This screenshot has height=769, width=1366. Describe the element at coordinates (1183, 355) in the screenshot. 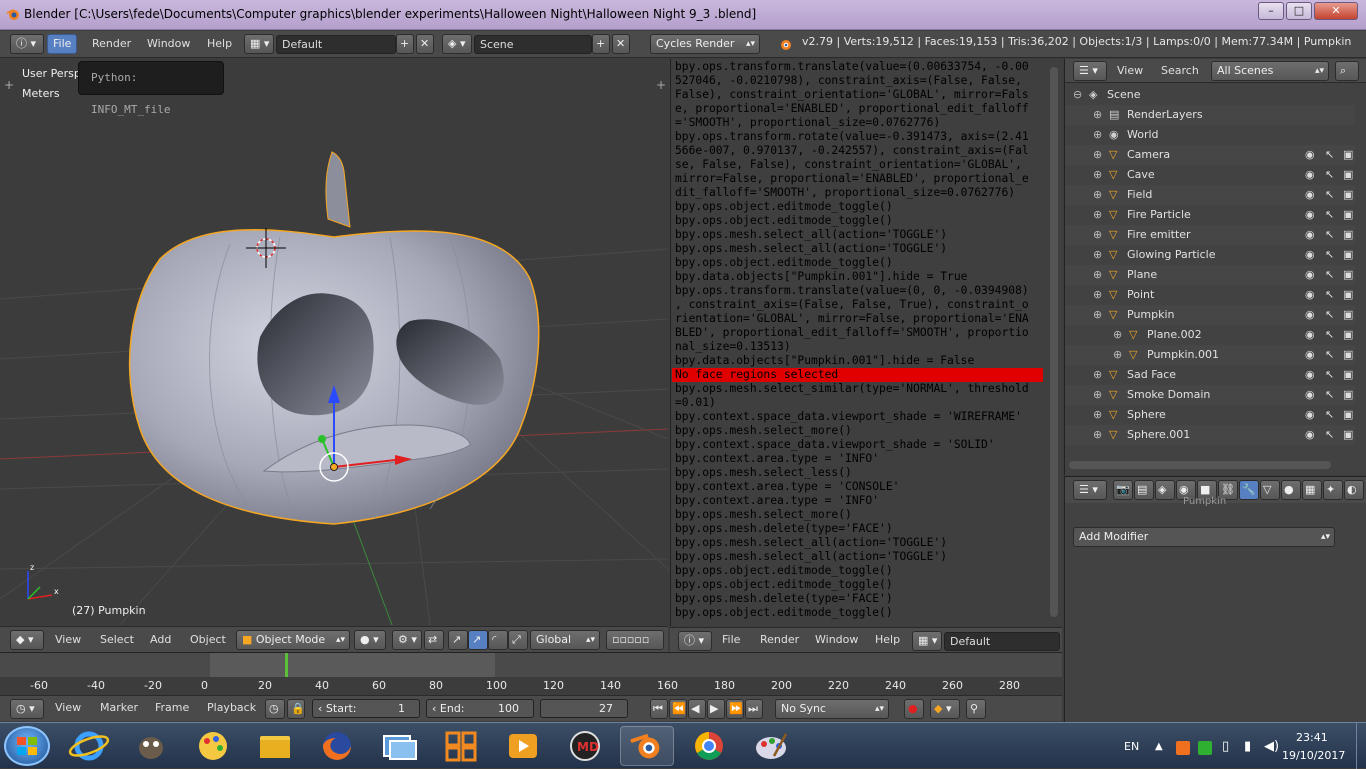

I see `outliner-item-label: Pumpkin.001` at that location.